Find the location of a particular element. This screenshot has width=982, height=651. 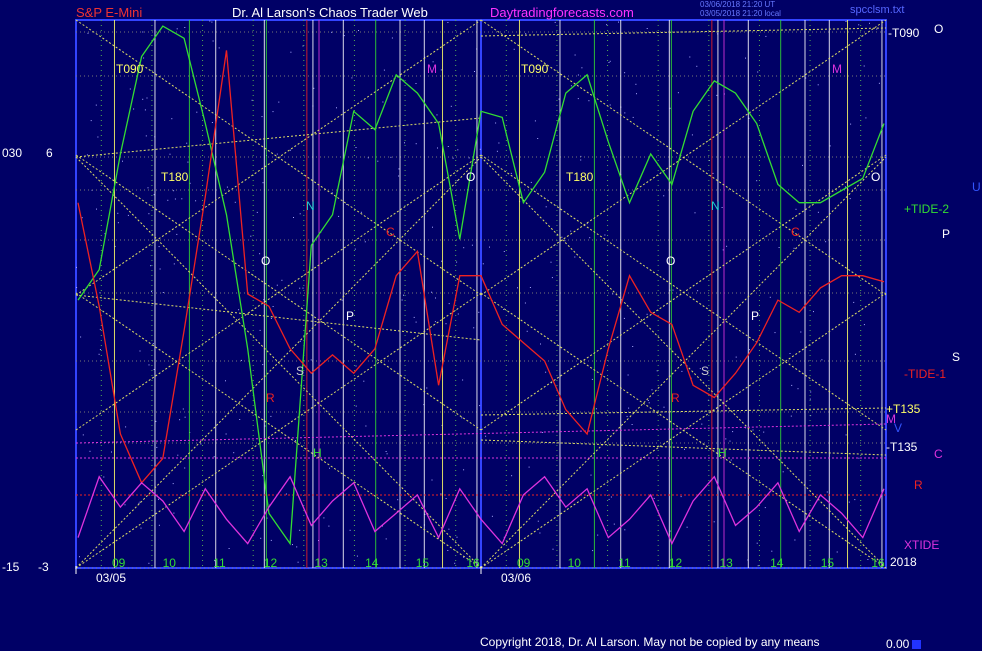

site-link: Daytradingforecasts.com is located at coordinates (562, 13).